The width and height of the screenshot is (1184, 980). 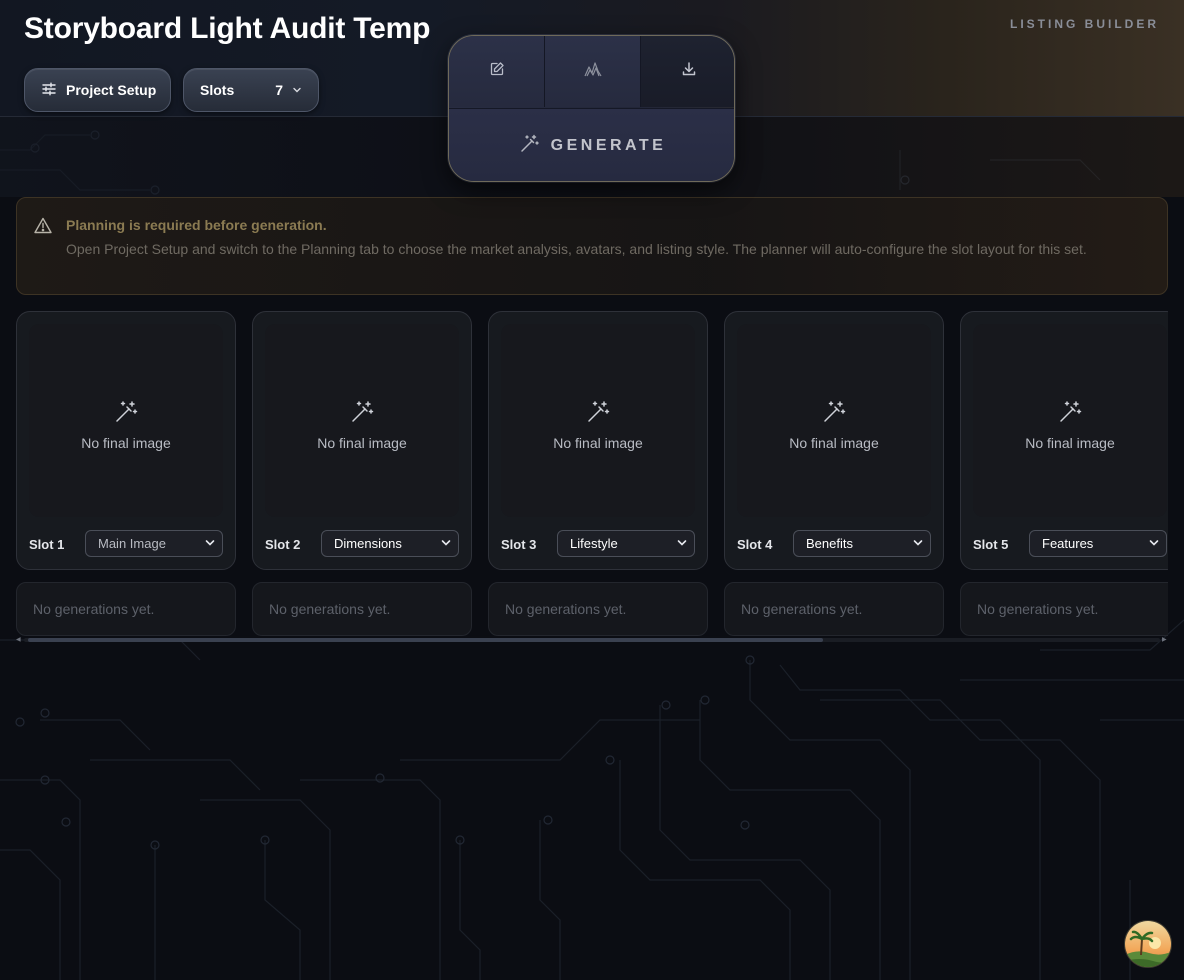 I want to click on download-button, so click(x=687, y=71).